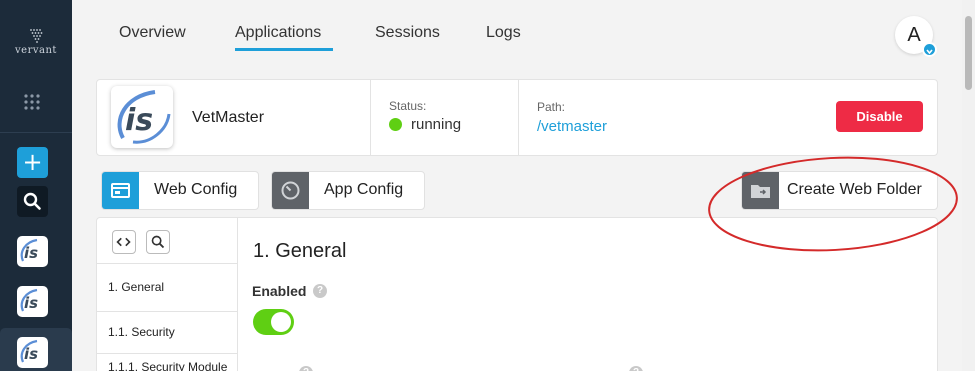 The image size is (975, 371). What do you see at coordinates (279, 291) in the screenshot?
I see `enabled-label: Enabled` at bounding box center [279, 291].